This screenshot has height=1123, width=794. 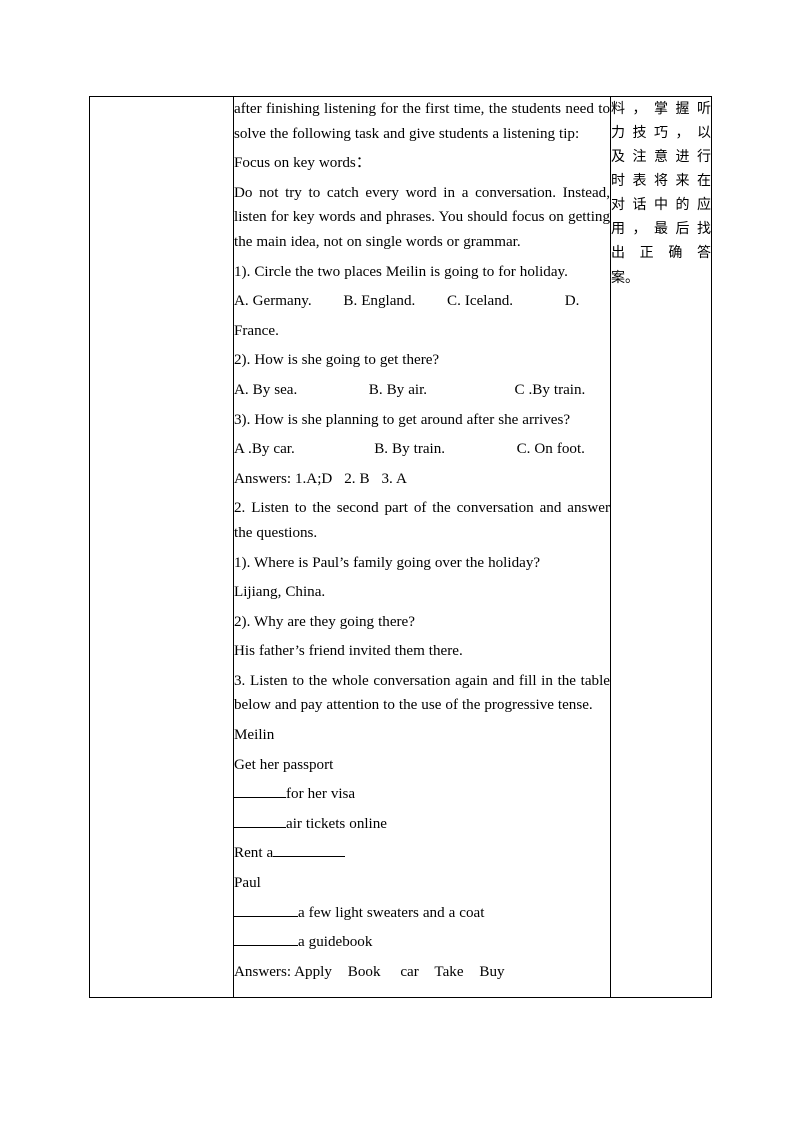 I want to click on fill-row-sweaters: a few light sweaters and a coat, so click(x=422, y=913).